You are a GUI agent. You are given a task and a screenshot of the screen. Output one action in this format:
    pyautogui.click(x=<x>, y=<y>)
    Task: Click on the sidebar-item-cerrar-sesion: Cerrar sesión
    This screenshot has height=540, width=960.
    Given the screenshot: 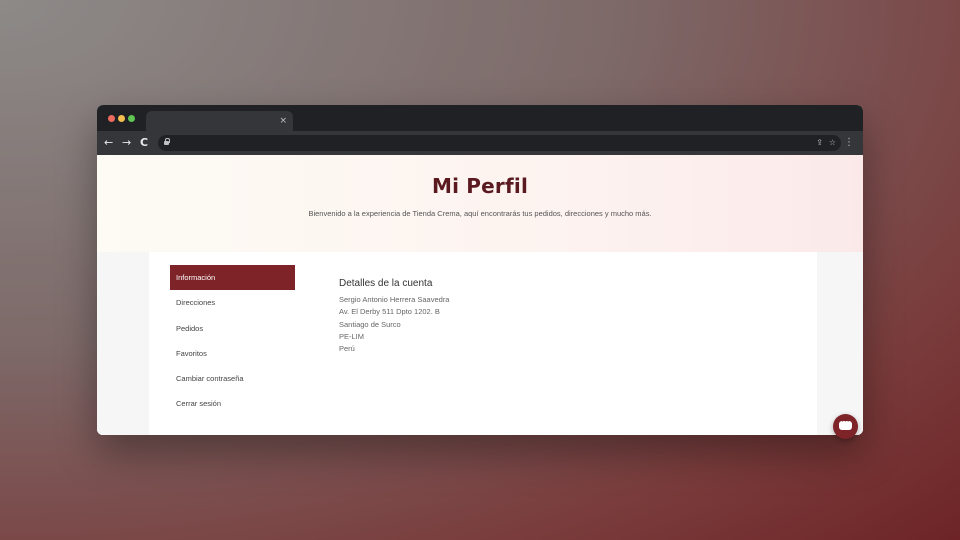 What is the action you would take?
    pyautogui.click(x=232, y=403)
    